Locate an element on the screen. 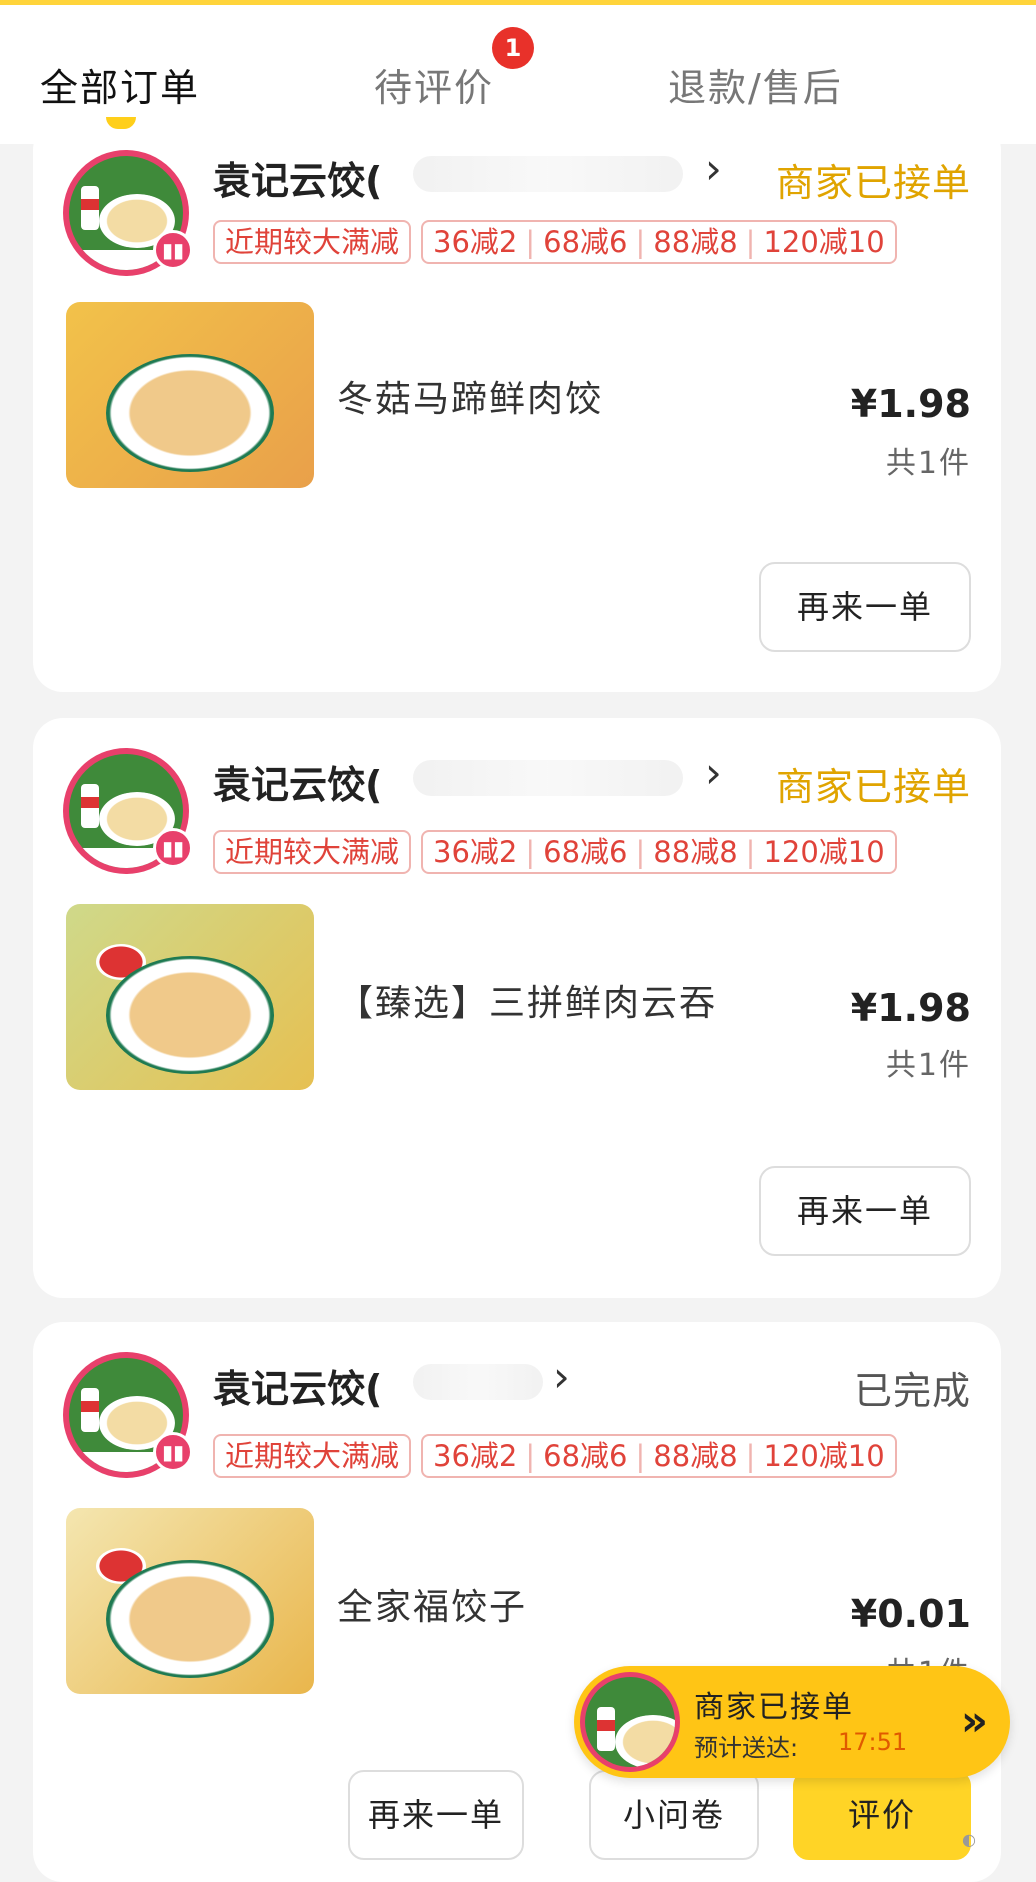 The height and width of the screenshot is (1882, 1036). order-tabs: 全部订单 待评价 1 退款/售后 is located at coordinates (518, 74).